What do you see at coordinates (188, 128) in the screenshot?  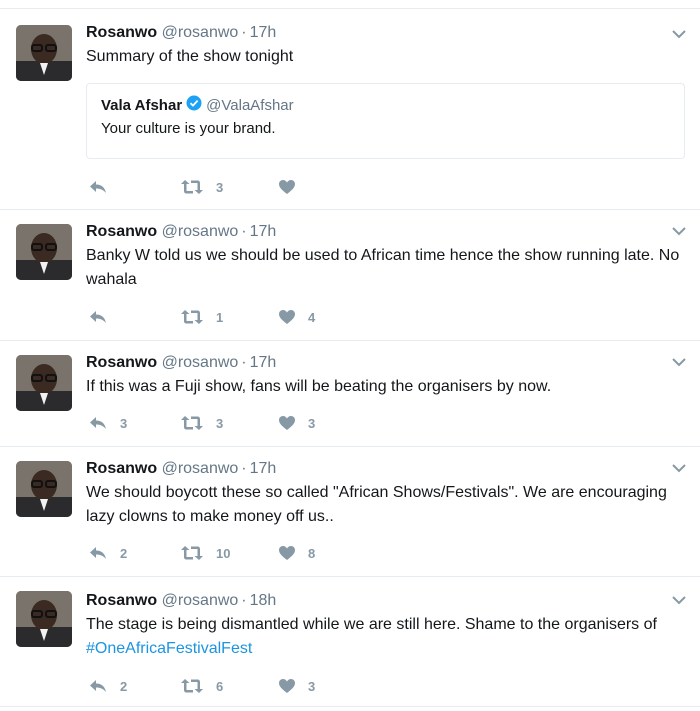 I see `quoted-tweet-text: Your culture is your brand.` at bounding box center [188, 128].